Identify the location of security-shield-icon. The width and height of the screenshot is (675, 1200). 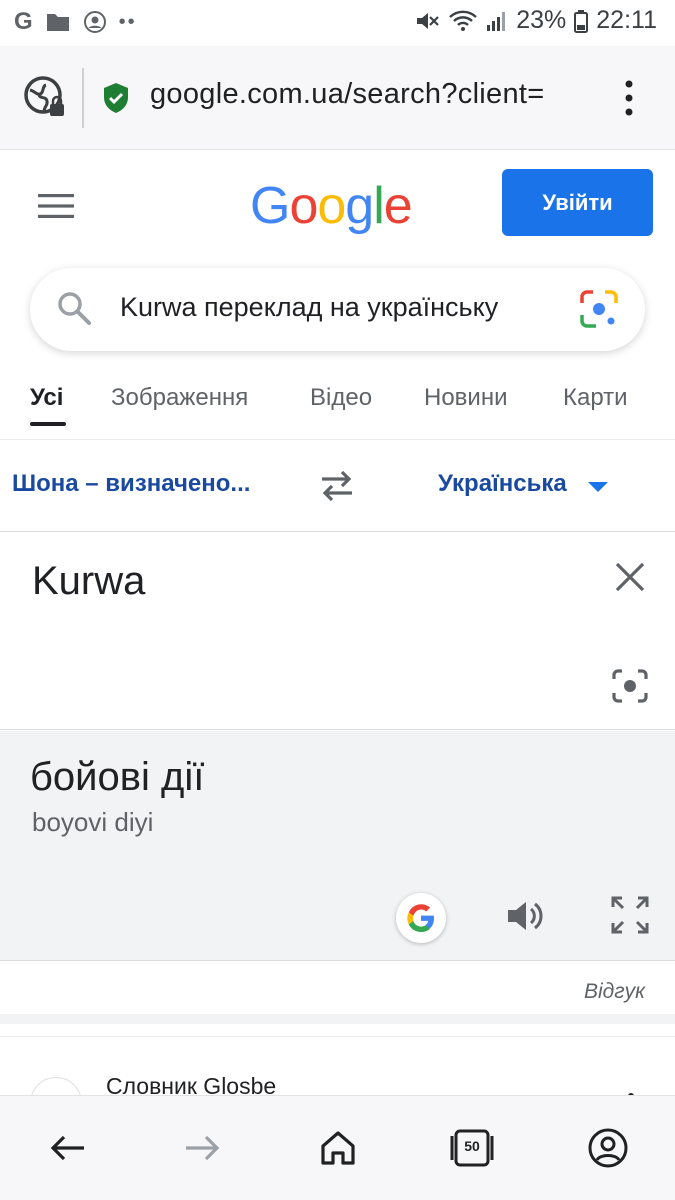
(116, 98).